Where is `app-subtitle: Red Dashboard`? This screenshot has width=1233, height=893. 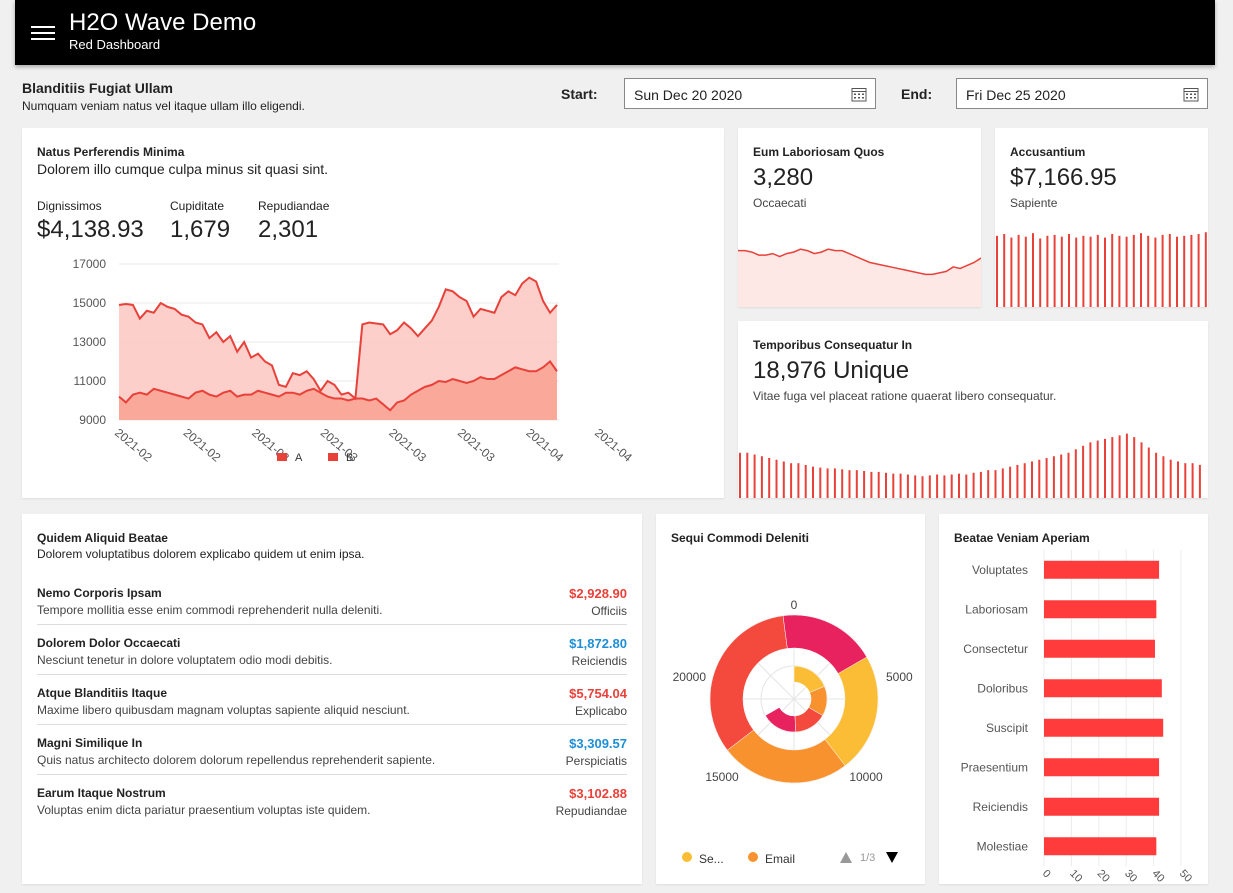 app-subtitle: Red Dashboard is located at coordinates (115, 44).